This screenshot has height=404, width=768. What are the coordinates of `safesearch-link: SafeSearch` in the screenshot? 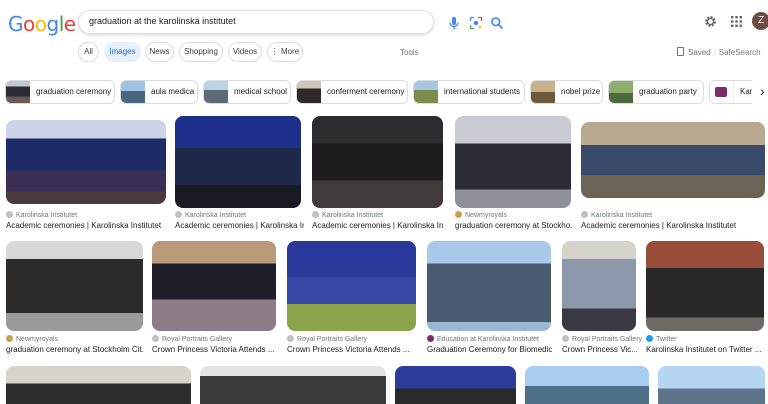 It's located at (740, 52).